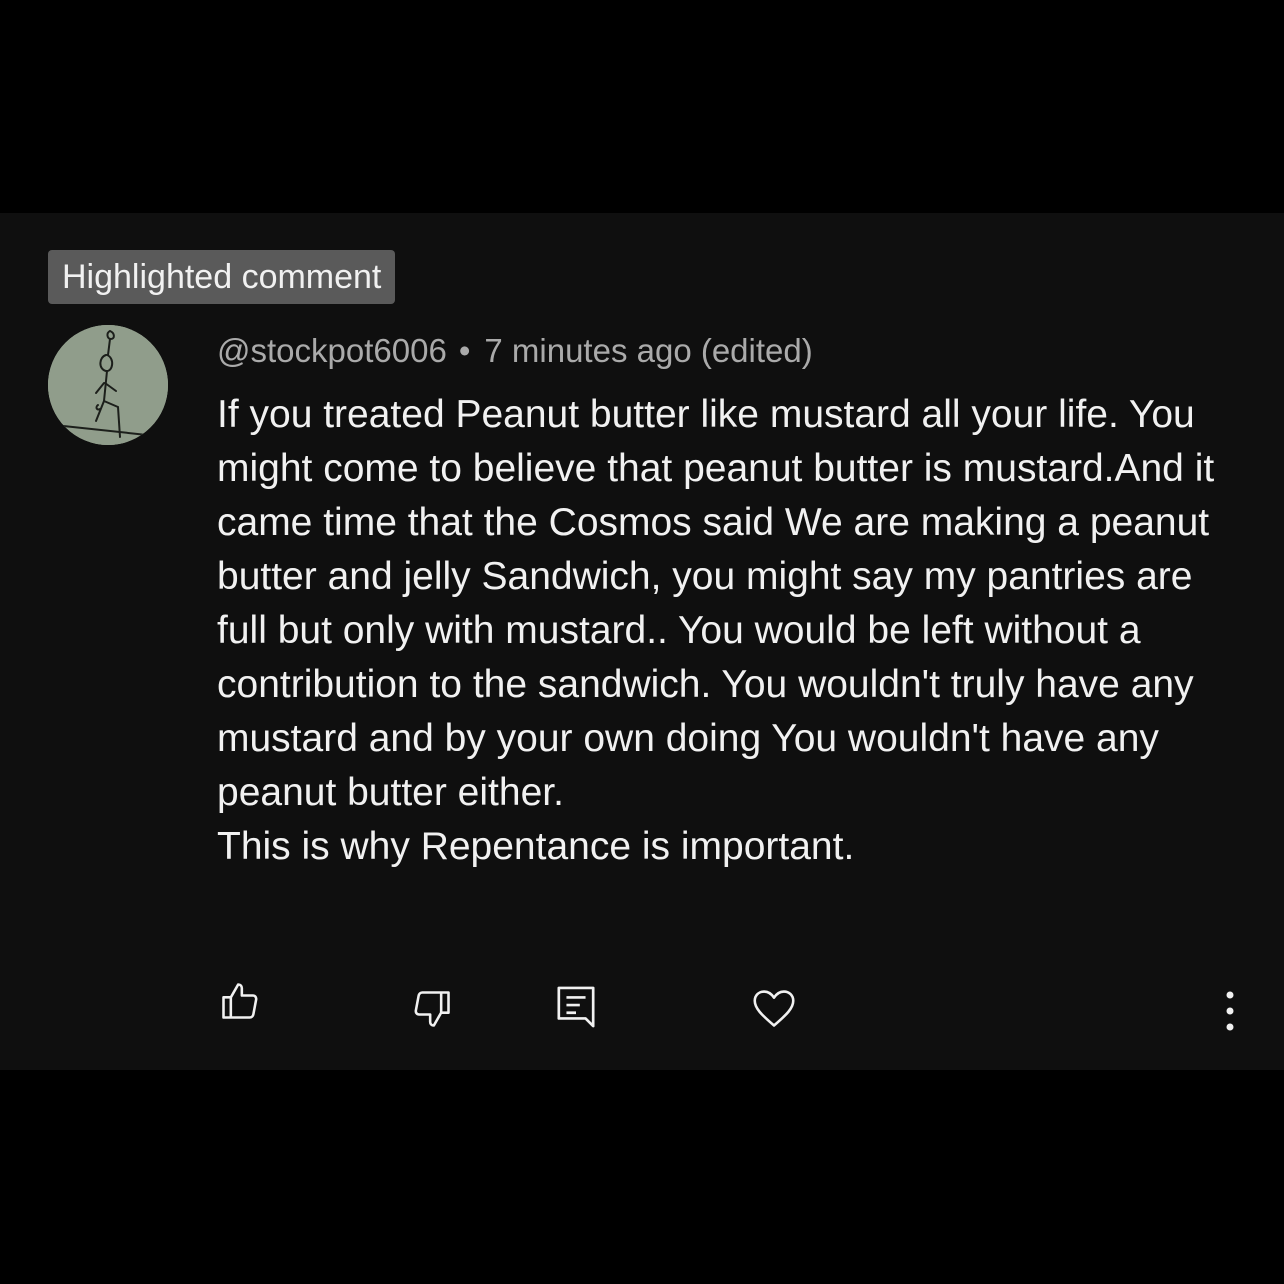 This screenshot has height=1284, width=1284. I want to click on heart-icon, so click(774, 1008).